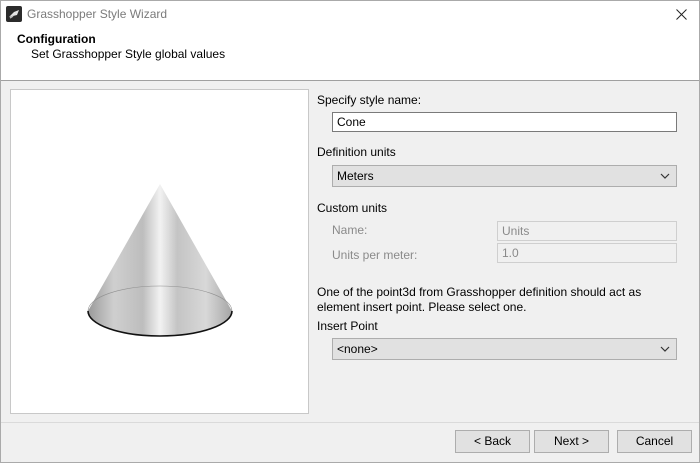 This screenshot has height=463, width=700. Describe the element at coordinates (492, 441) in the screenshot. I see `back-button: < Back` at that location.